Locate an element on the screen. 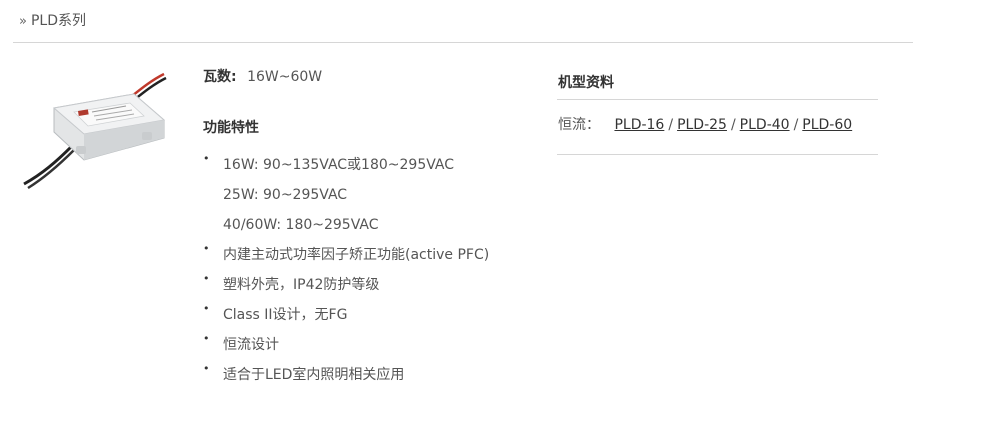 The height and width of the screenshot is (428, 993). models-row-label: 恒流： is located at coordinates (579, 125).